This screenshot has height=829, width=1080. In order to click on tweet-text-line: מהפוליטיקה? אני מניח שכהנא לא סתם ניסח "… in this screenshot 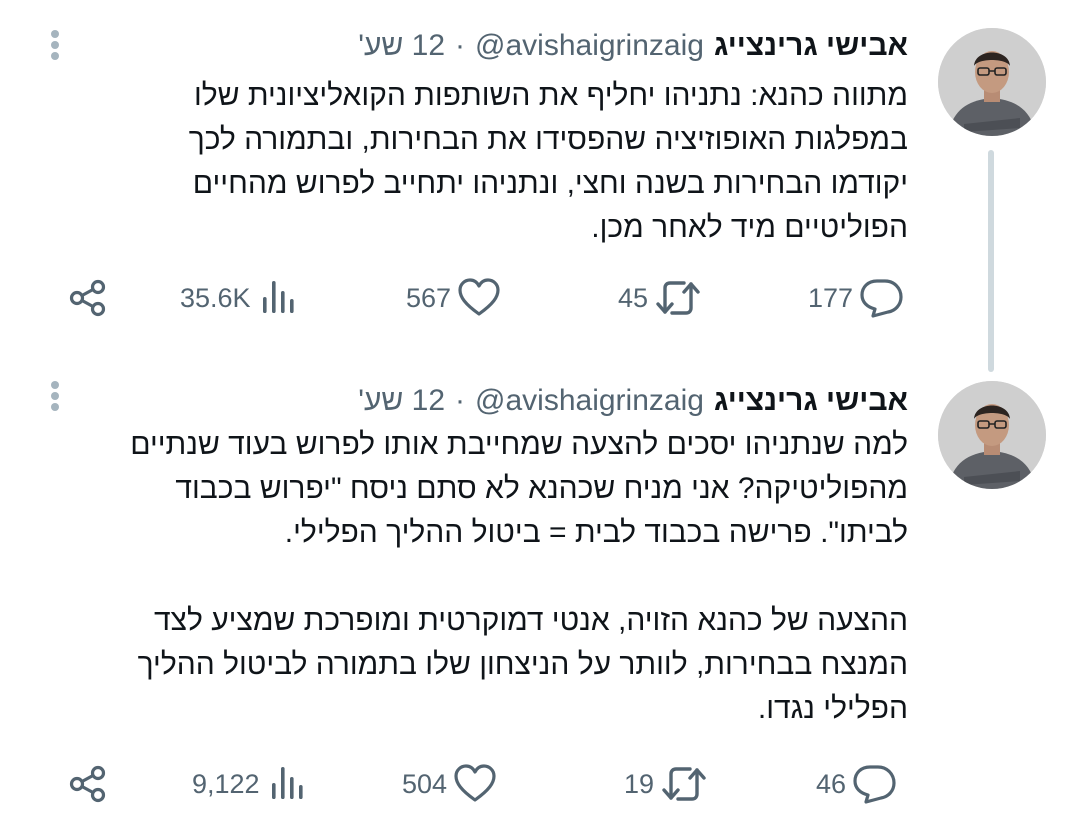, I will do `click(541, 488)`.